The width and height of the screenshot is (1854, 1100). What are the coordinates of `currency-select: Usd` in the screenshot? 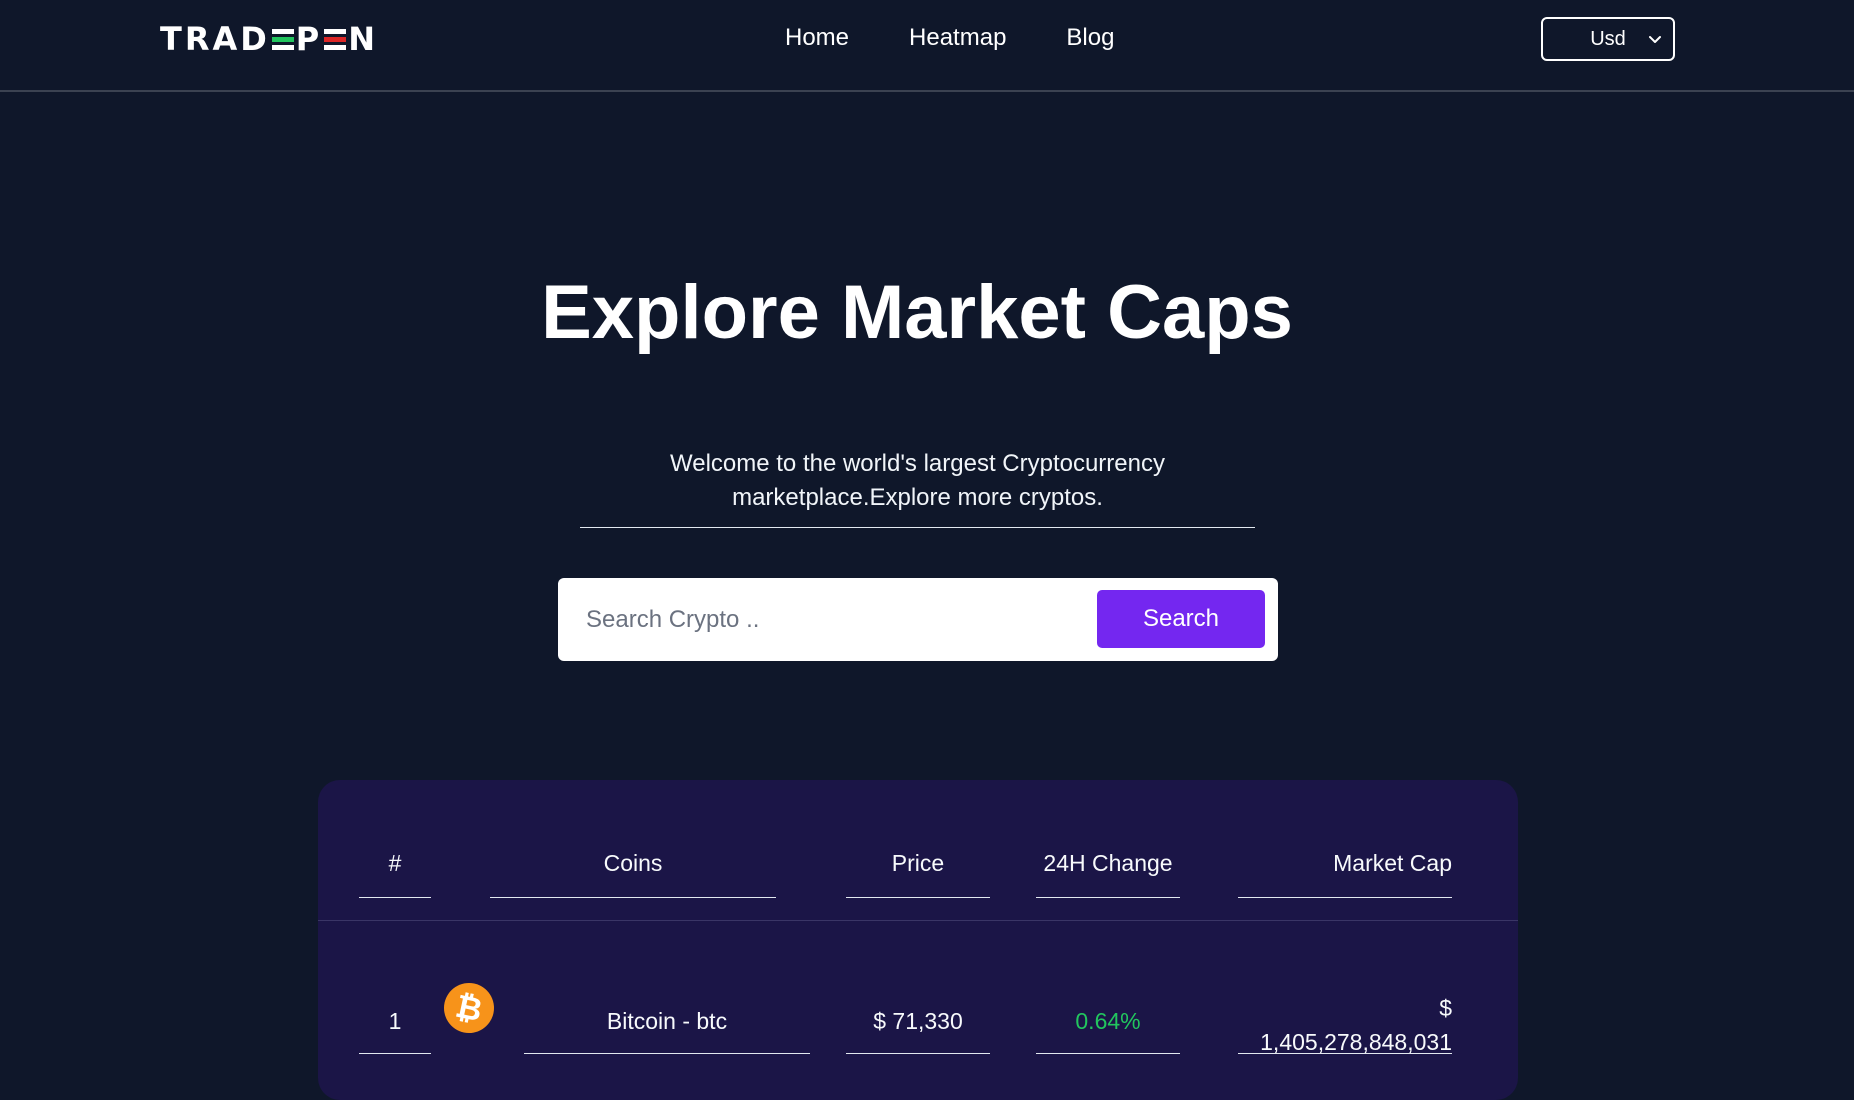 It's located at (1608, 39).